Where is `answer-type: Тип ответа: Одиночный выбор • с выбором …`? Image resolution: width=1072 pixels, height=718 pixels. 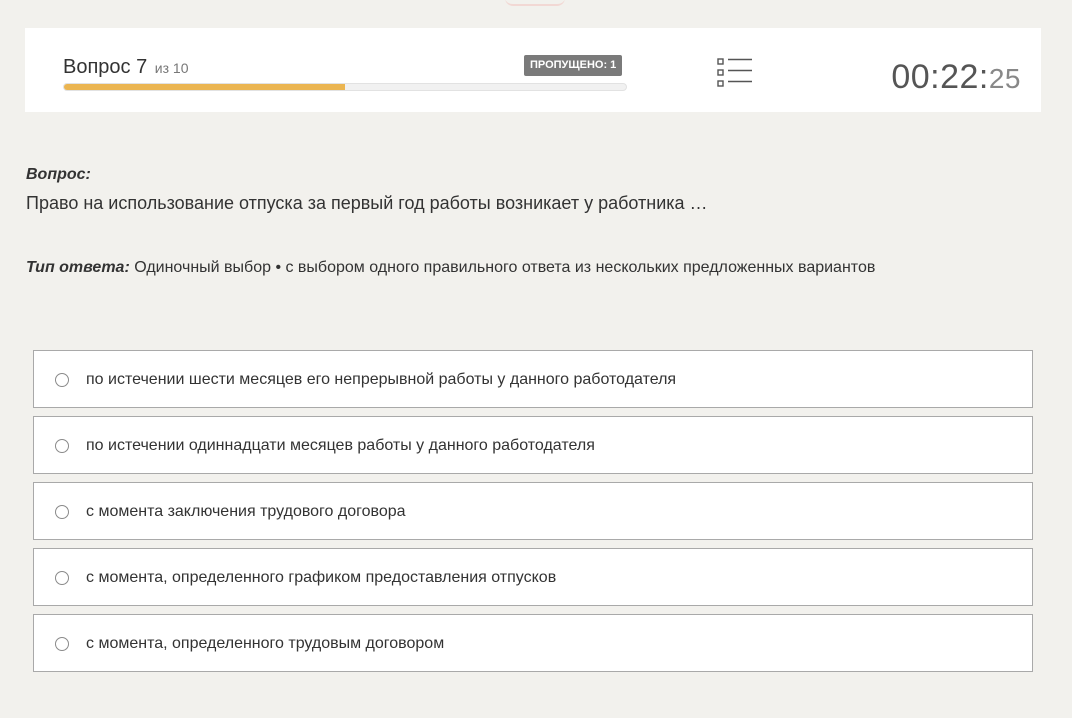
answer-type: Тип ответа: Одиночный выбор • с выбором … is located at coordinates (450, 268).